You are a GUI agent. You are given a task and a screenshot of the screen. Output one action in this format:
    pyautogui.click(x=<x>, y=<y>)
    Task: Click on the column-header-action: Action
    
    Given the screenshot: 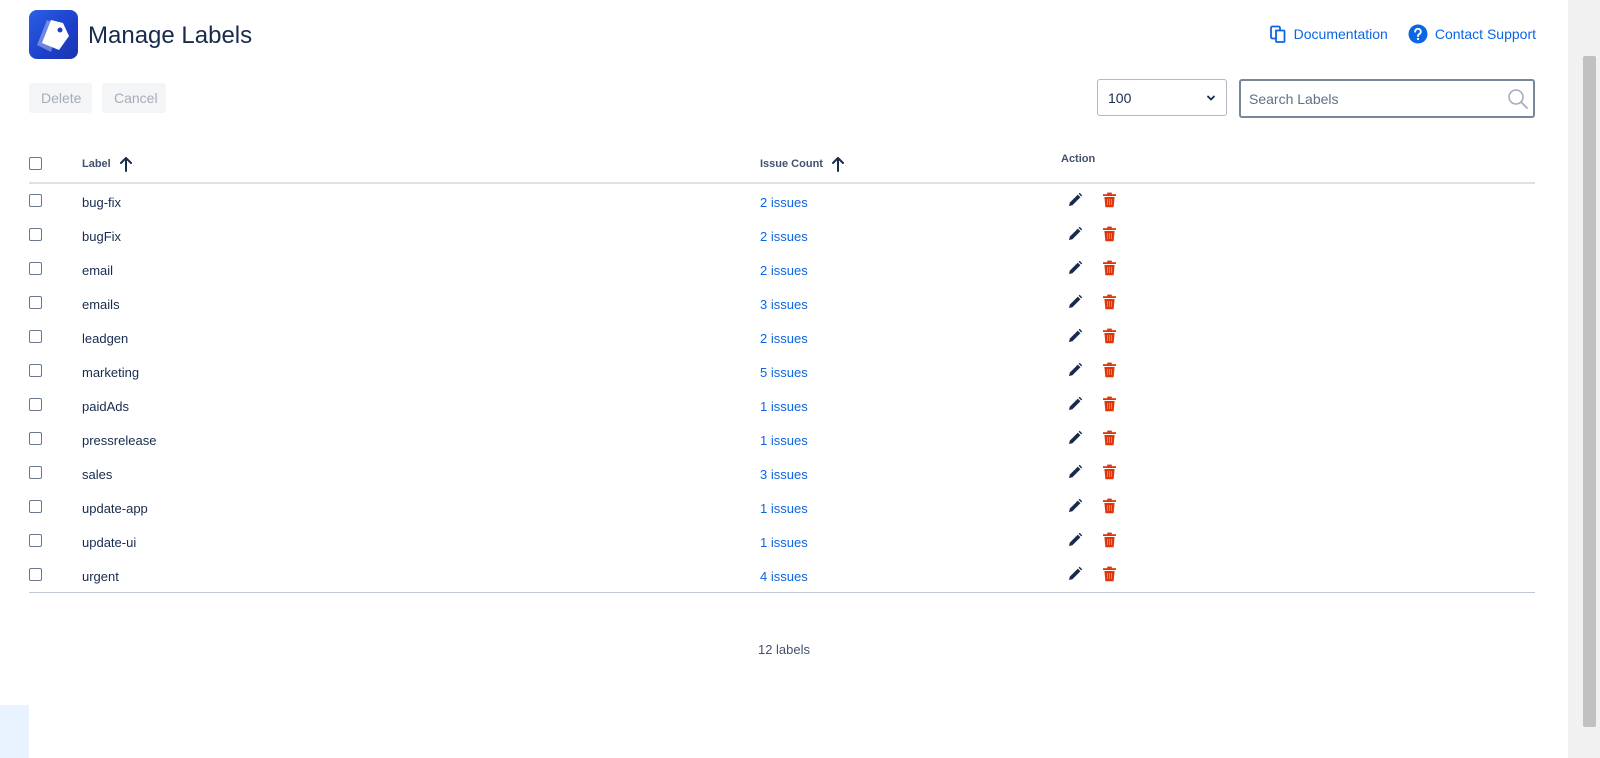 What is the action you would take?
    pyautogui.click(x=1078, y=159)
    